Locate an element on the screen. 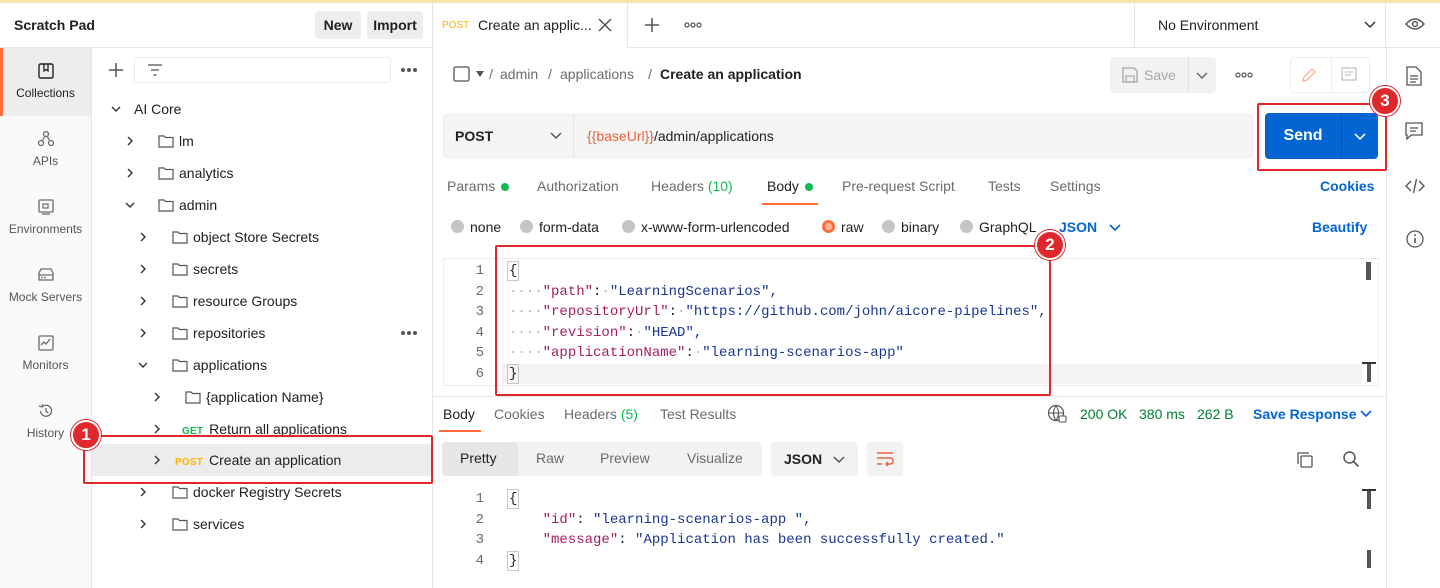 This screenshot has height=588, width=1440. radio-label-urlencoded: x-www-form-urlencoded is located at coordinates (715, 227).